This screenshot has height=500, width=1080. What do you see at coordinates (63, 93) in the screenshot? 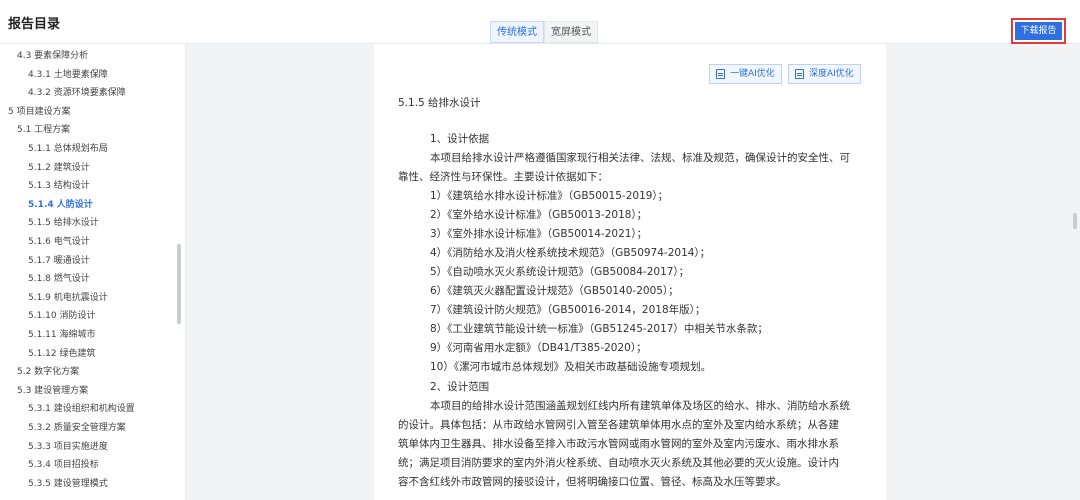
I see `toc-item: 4.3.2 资源环境要素保障` at bounding box center [63, 93].